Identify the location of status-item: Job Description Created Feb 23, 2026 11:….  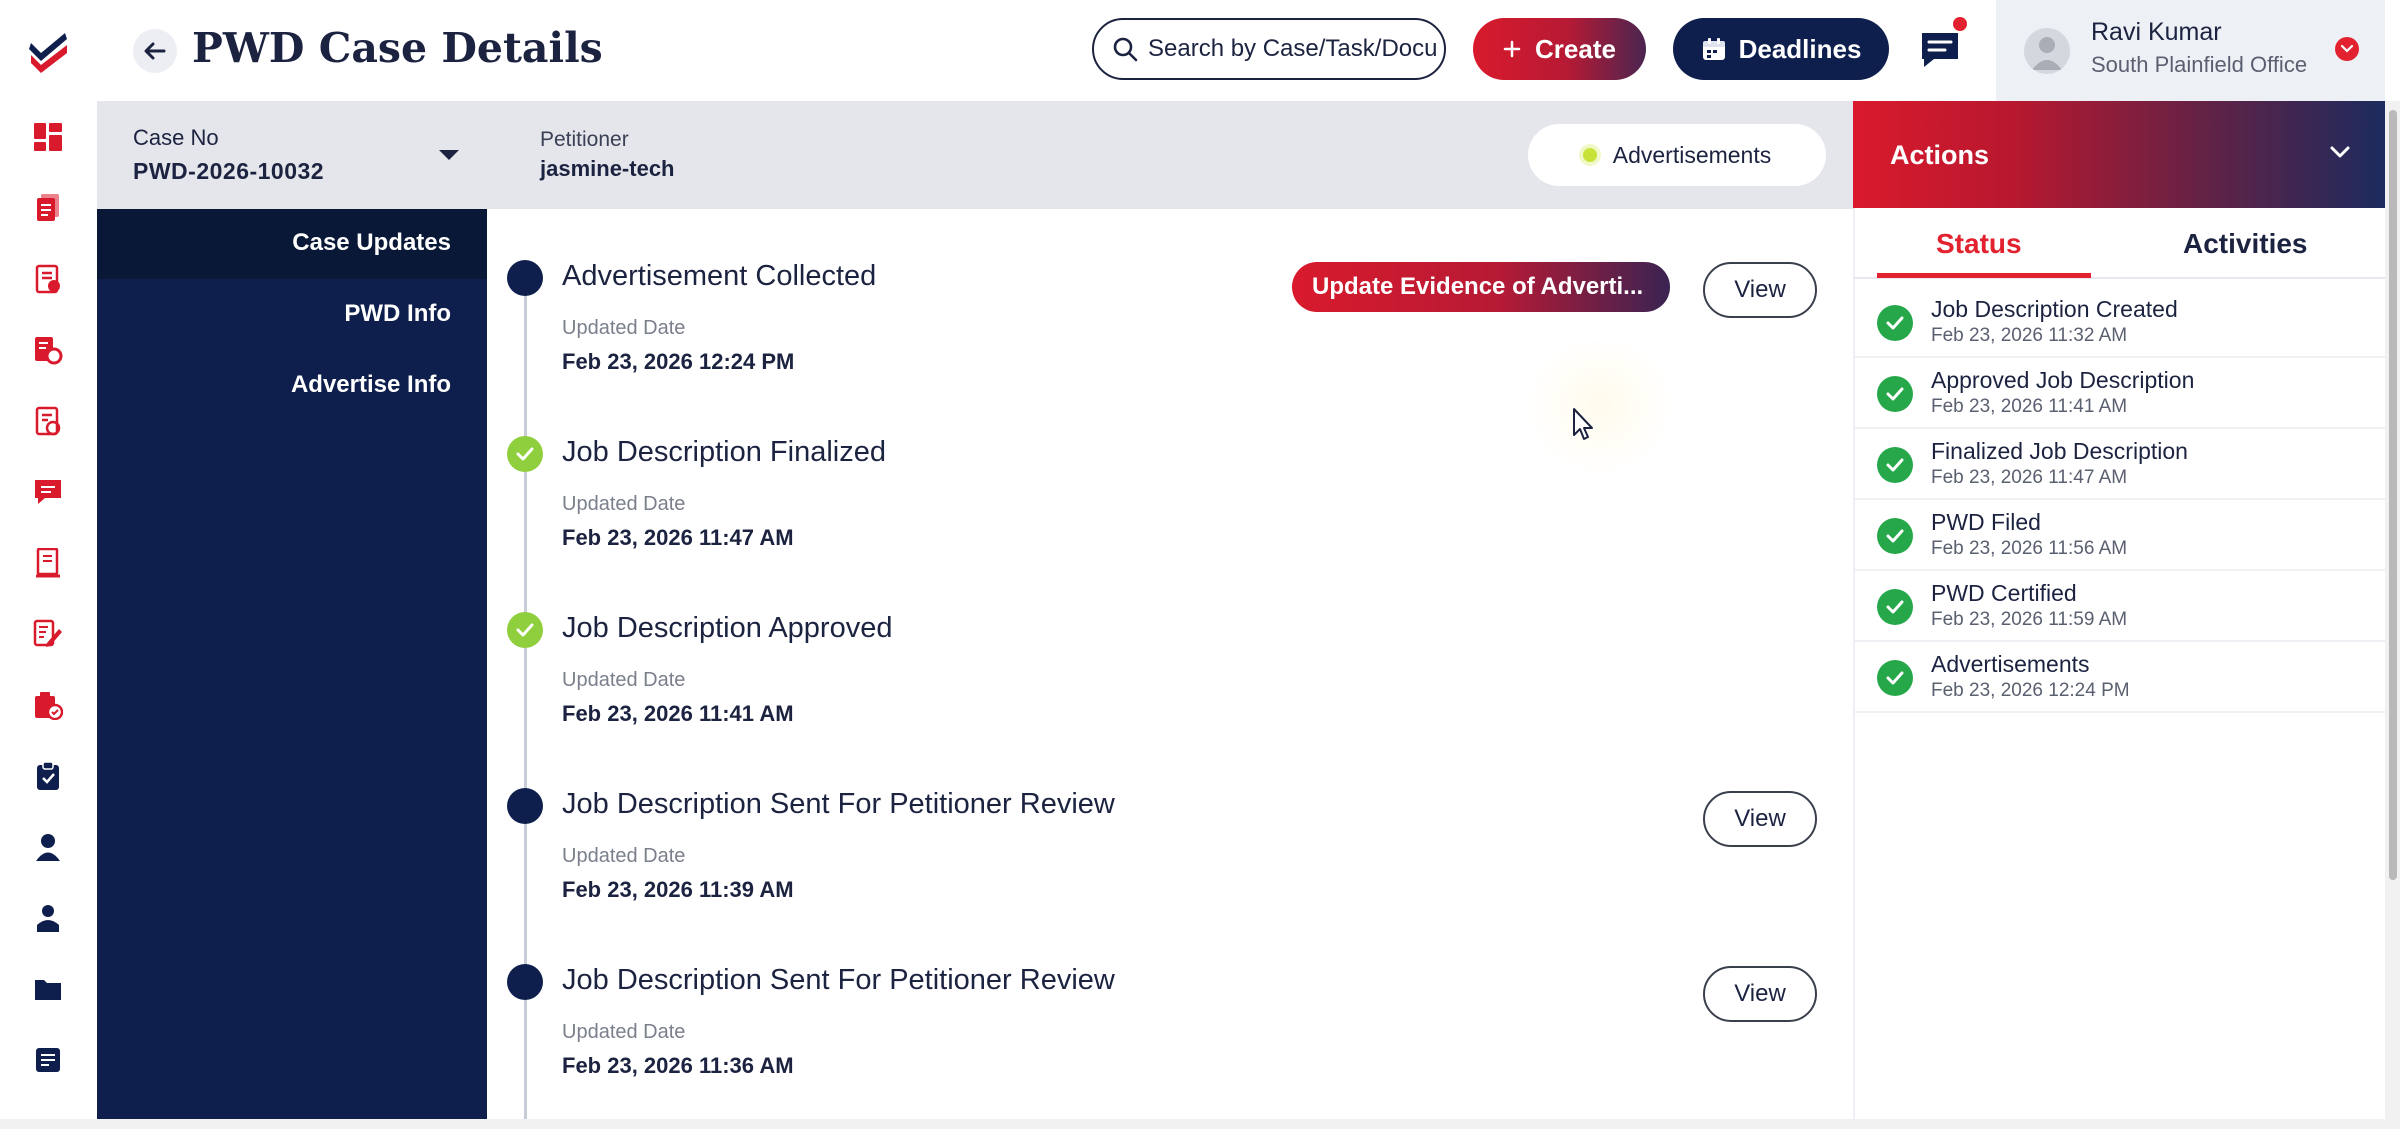
(2119, 322).